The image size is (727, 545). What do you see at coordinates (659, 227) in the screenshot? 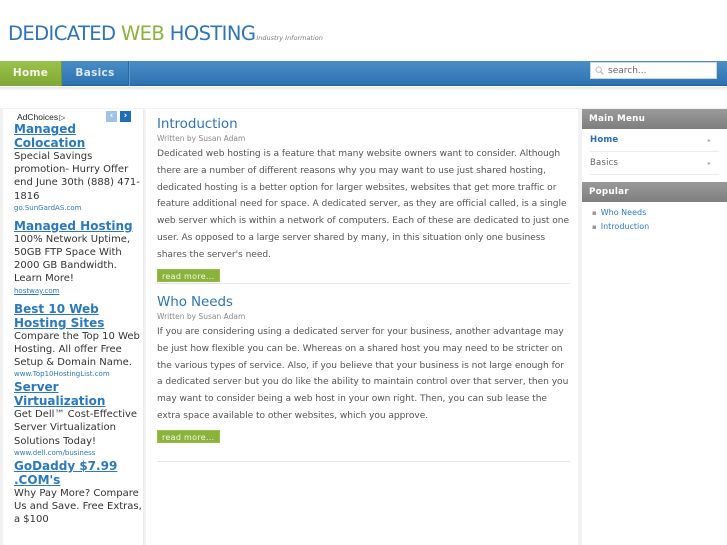
I see `popular-item-link: ▪ Introduction` at bounding box center [659, 227].